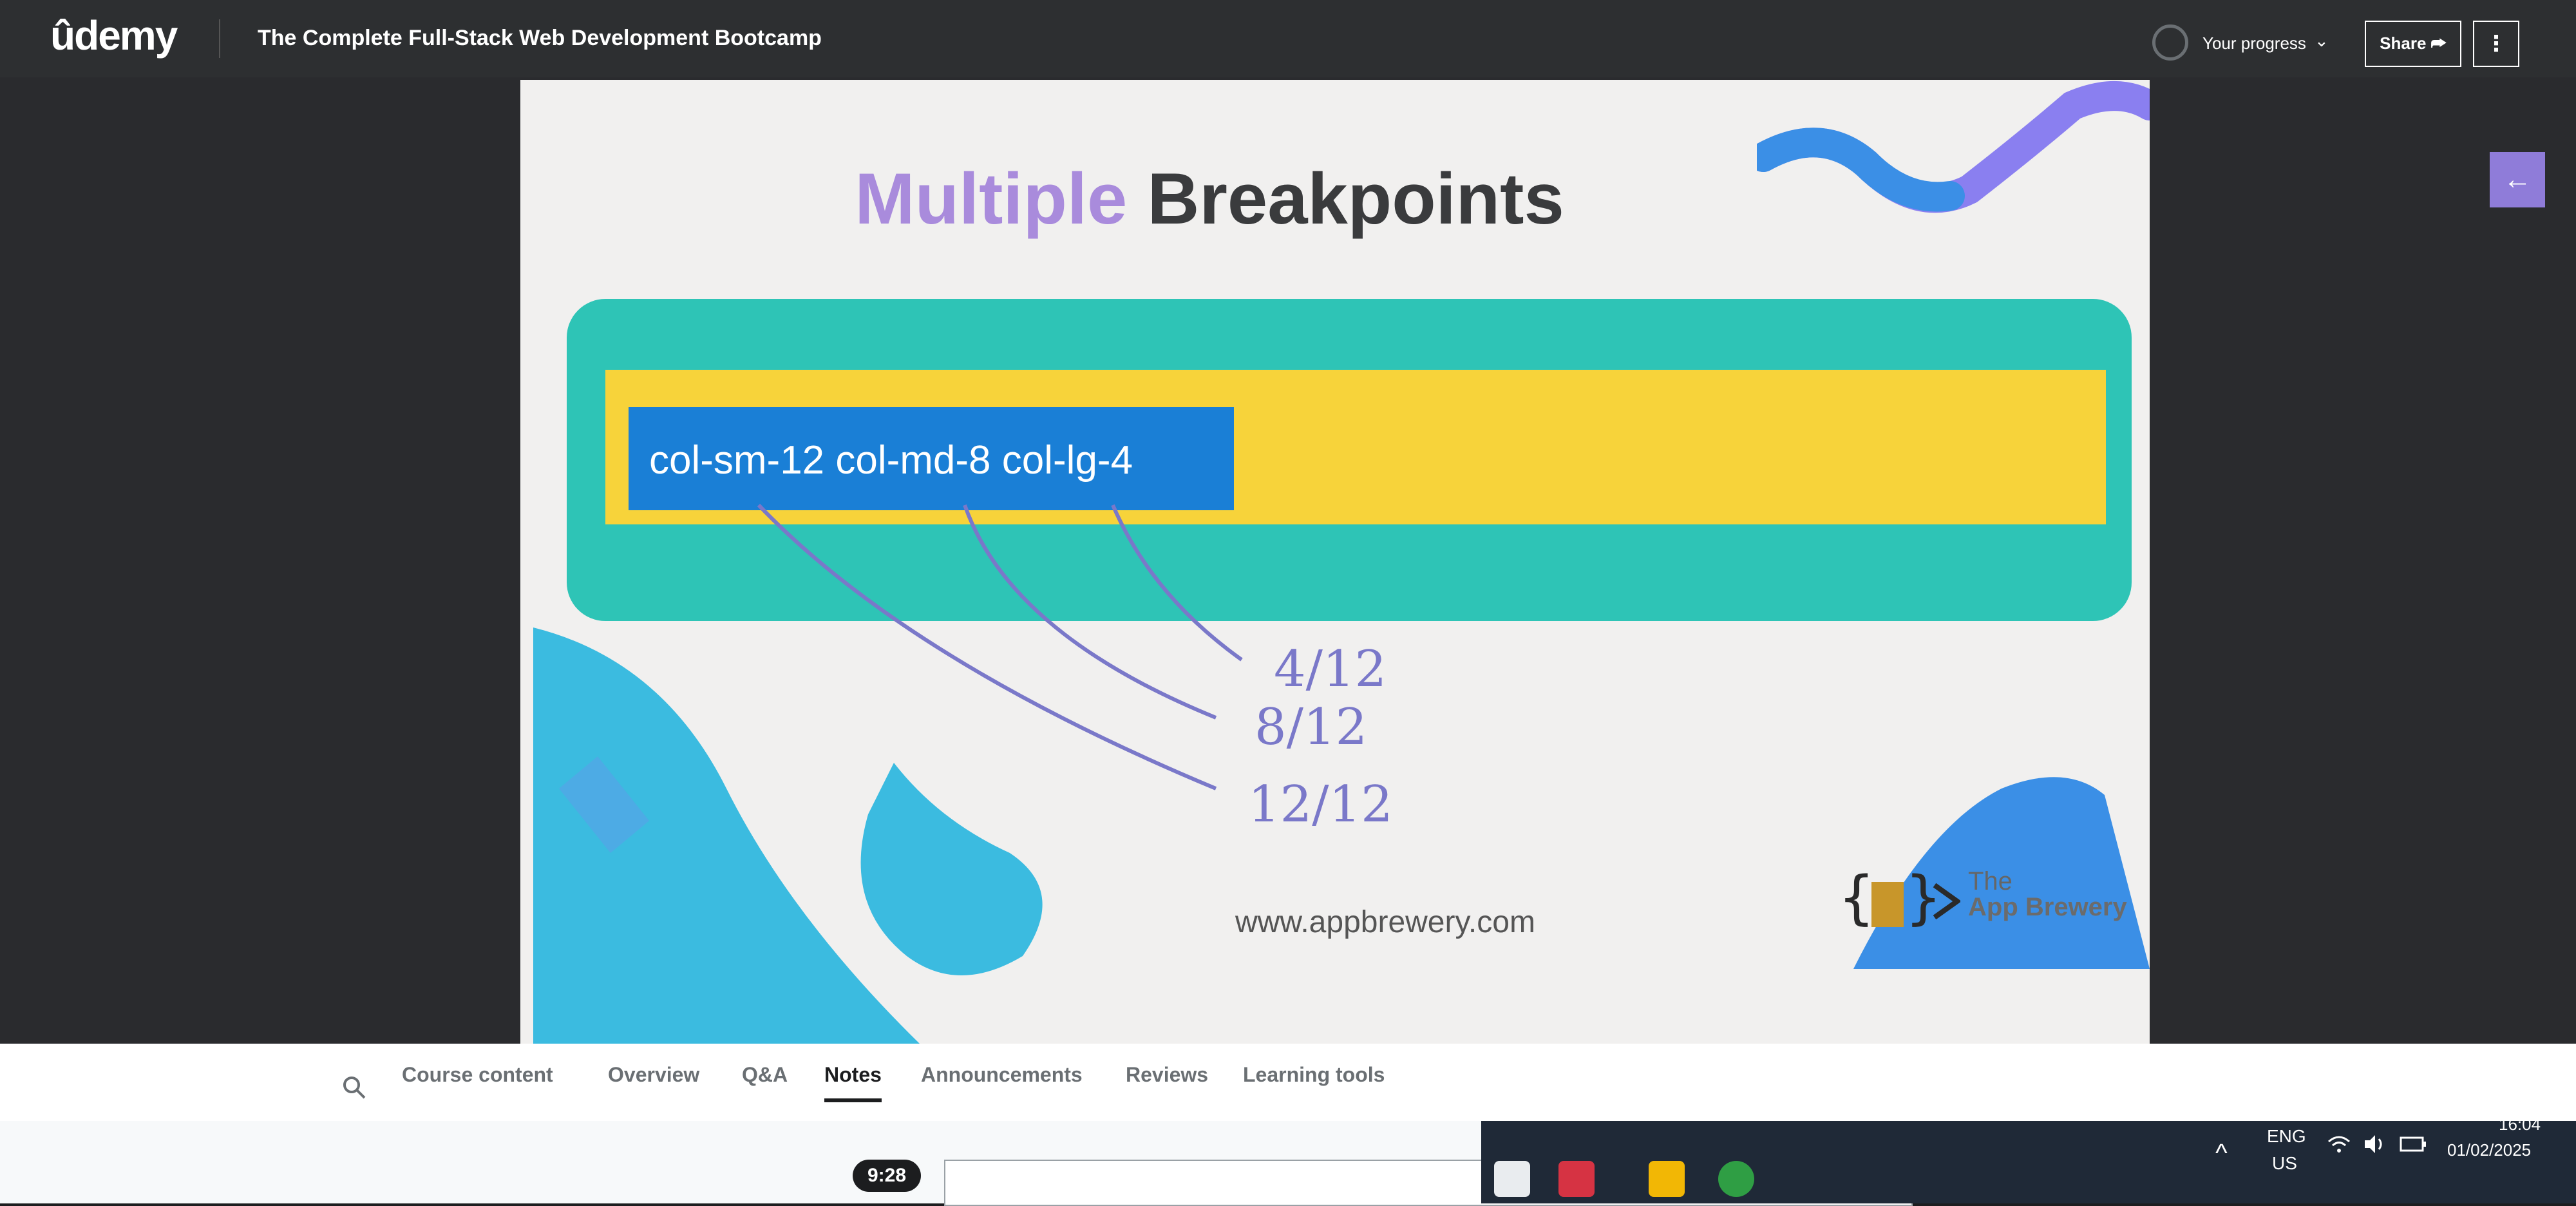  What do you see at coordinates (1311, 727) in the screenshot?
I see `annotation-8-12: 8/12` at bounding box center [1311, 727].